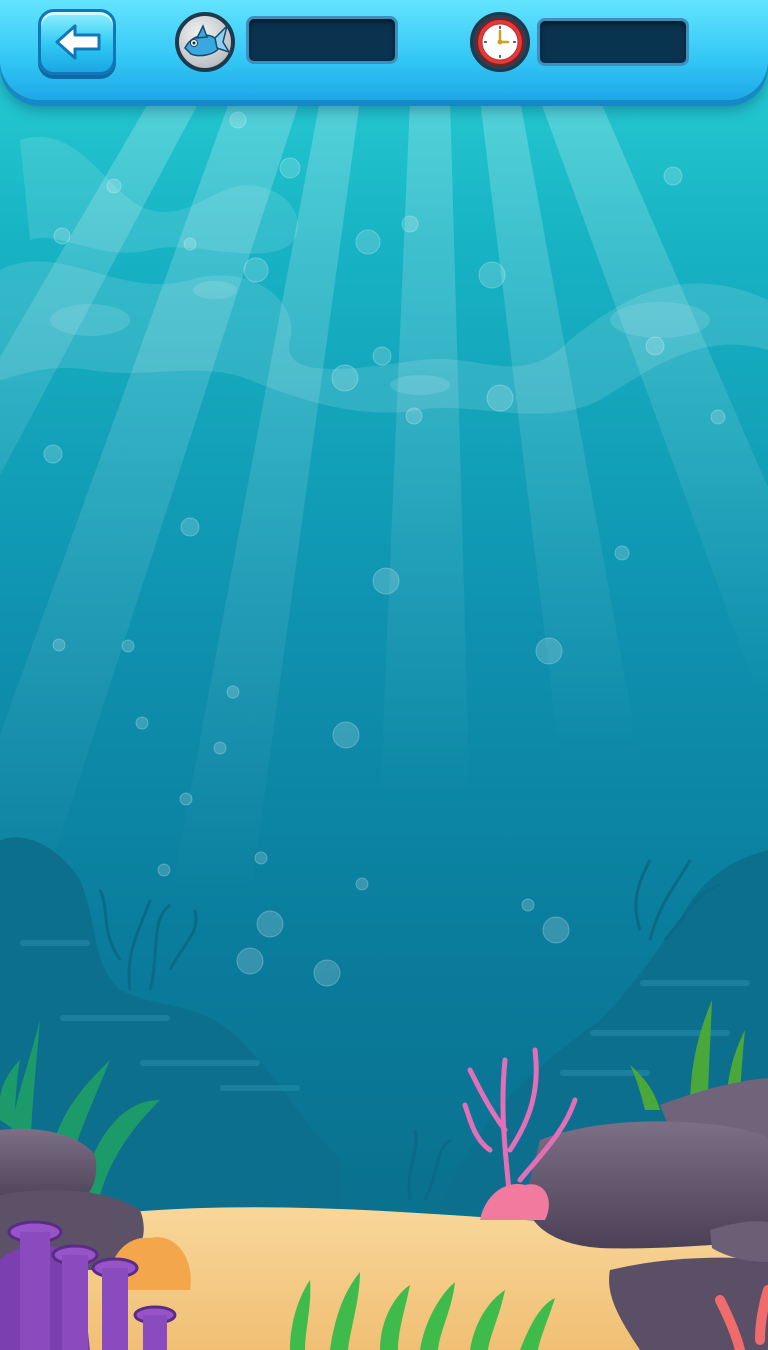  I want to click on top-hud-bar, so click(384, 50).